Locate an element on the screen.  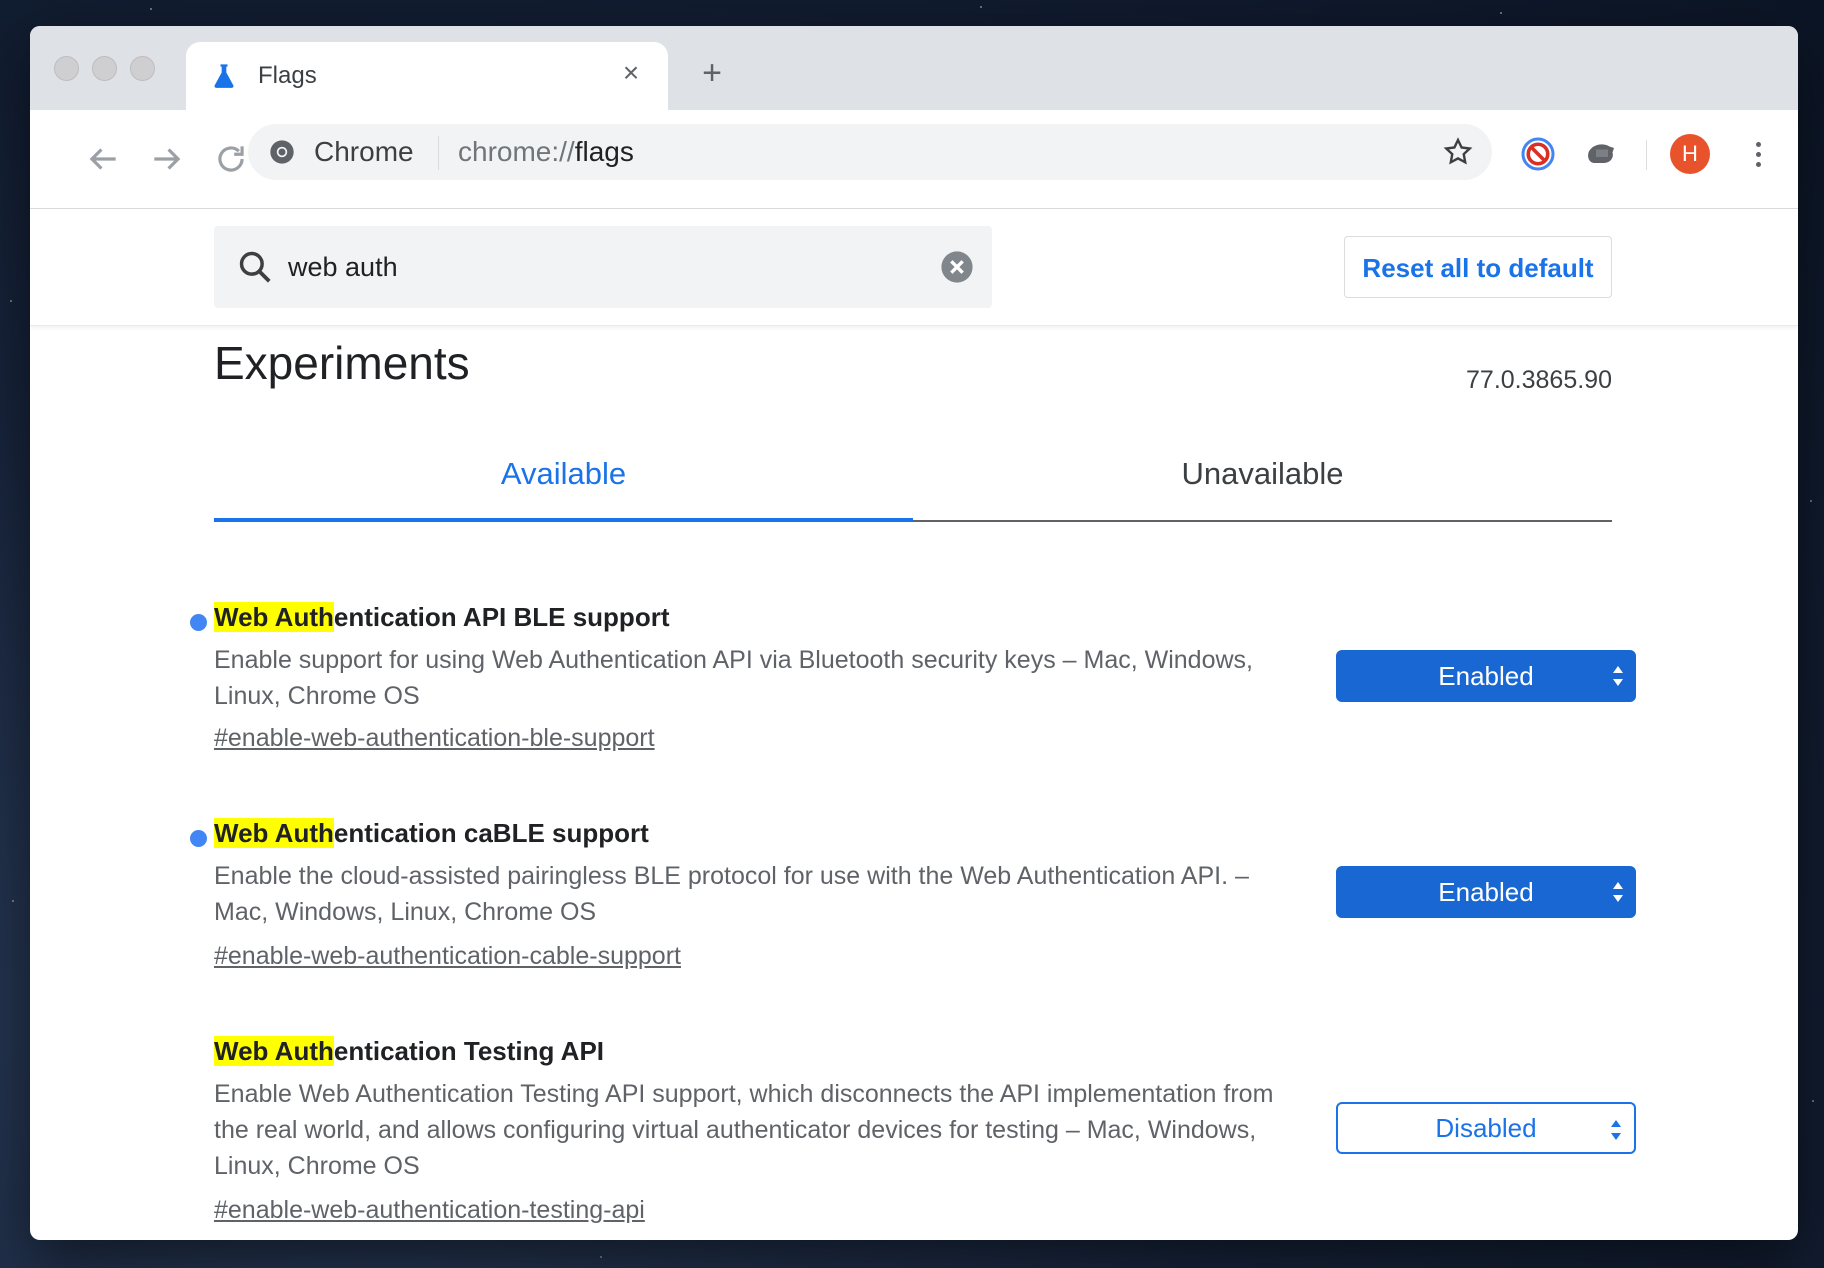
search-input is located at coordinates (598, 267).